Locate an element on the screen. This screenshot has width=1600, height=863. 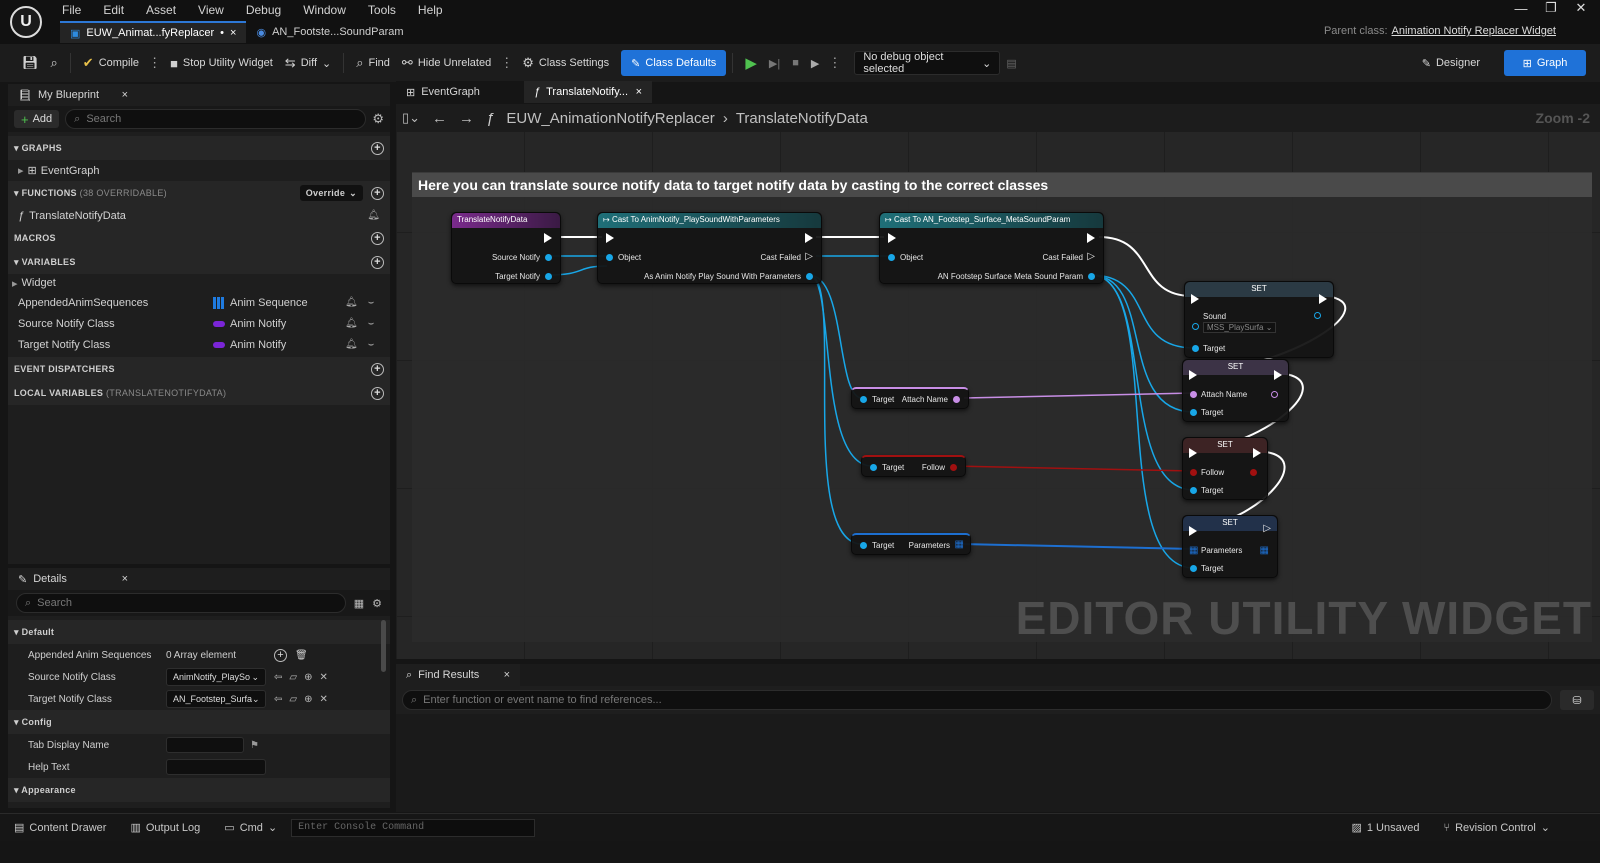
hide-unrelated-button: ⚯ Hide Unrelated is located at coordinates (446, 63).